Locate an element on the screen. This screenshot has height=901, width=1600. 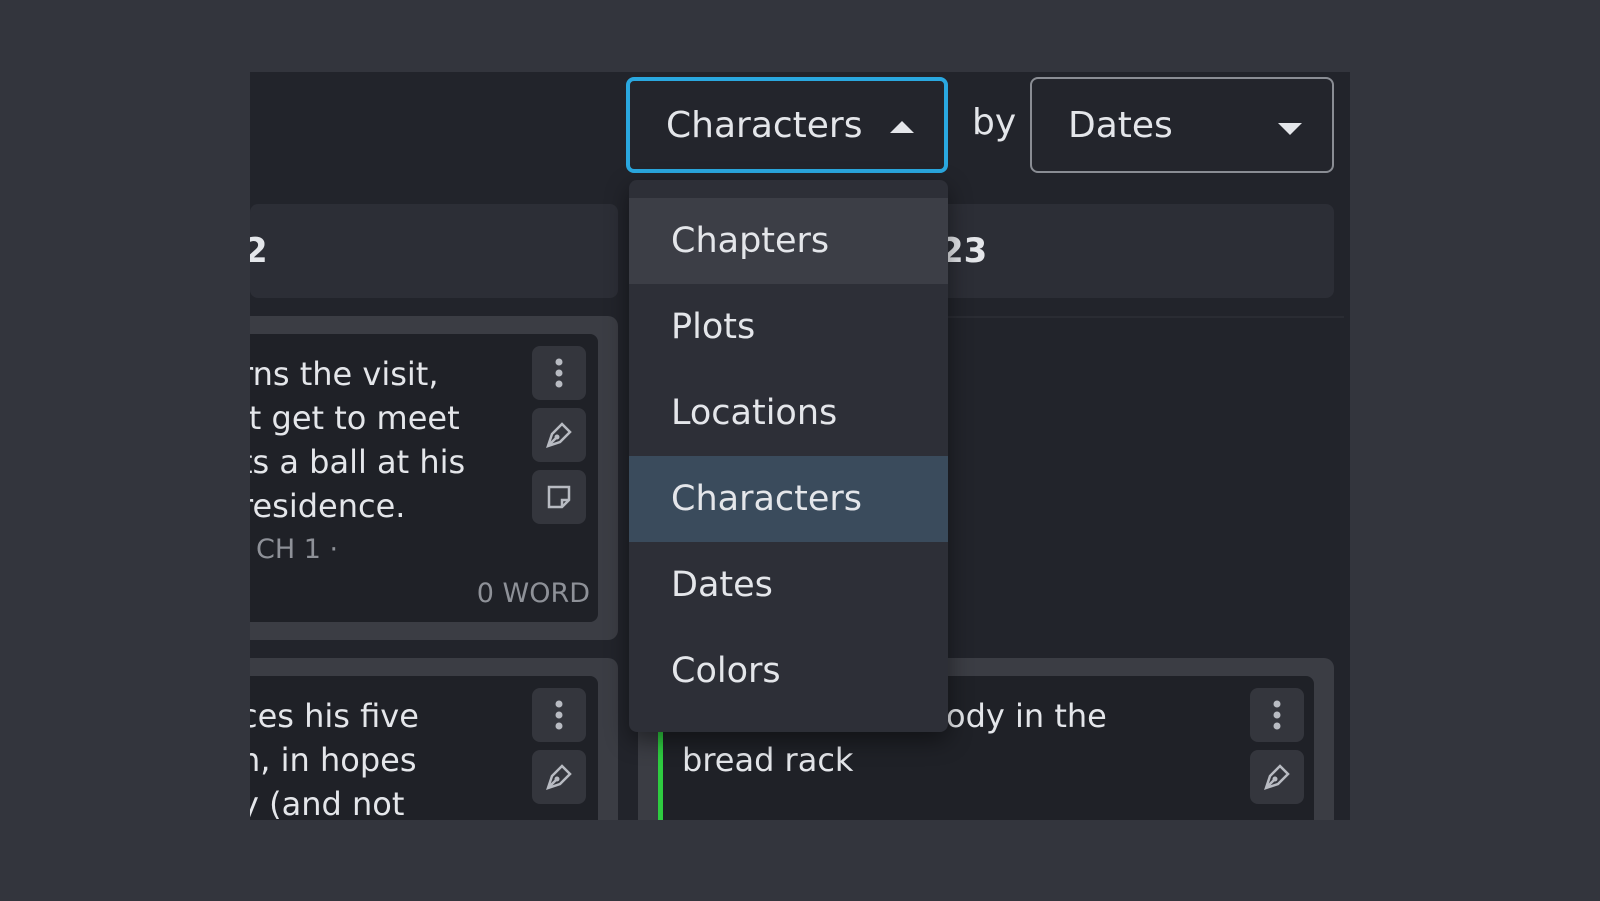
caret-down-icon is located at coordinates (1290, 129).